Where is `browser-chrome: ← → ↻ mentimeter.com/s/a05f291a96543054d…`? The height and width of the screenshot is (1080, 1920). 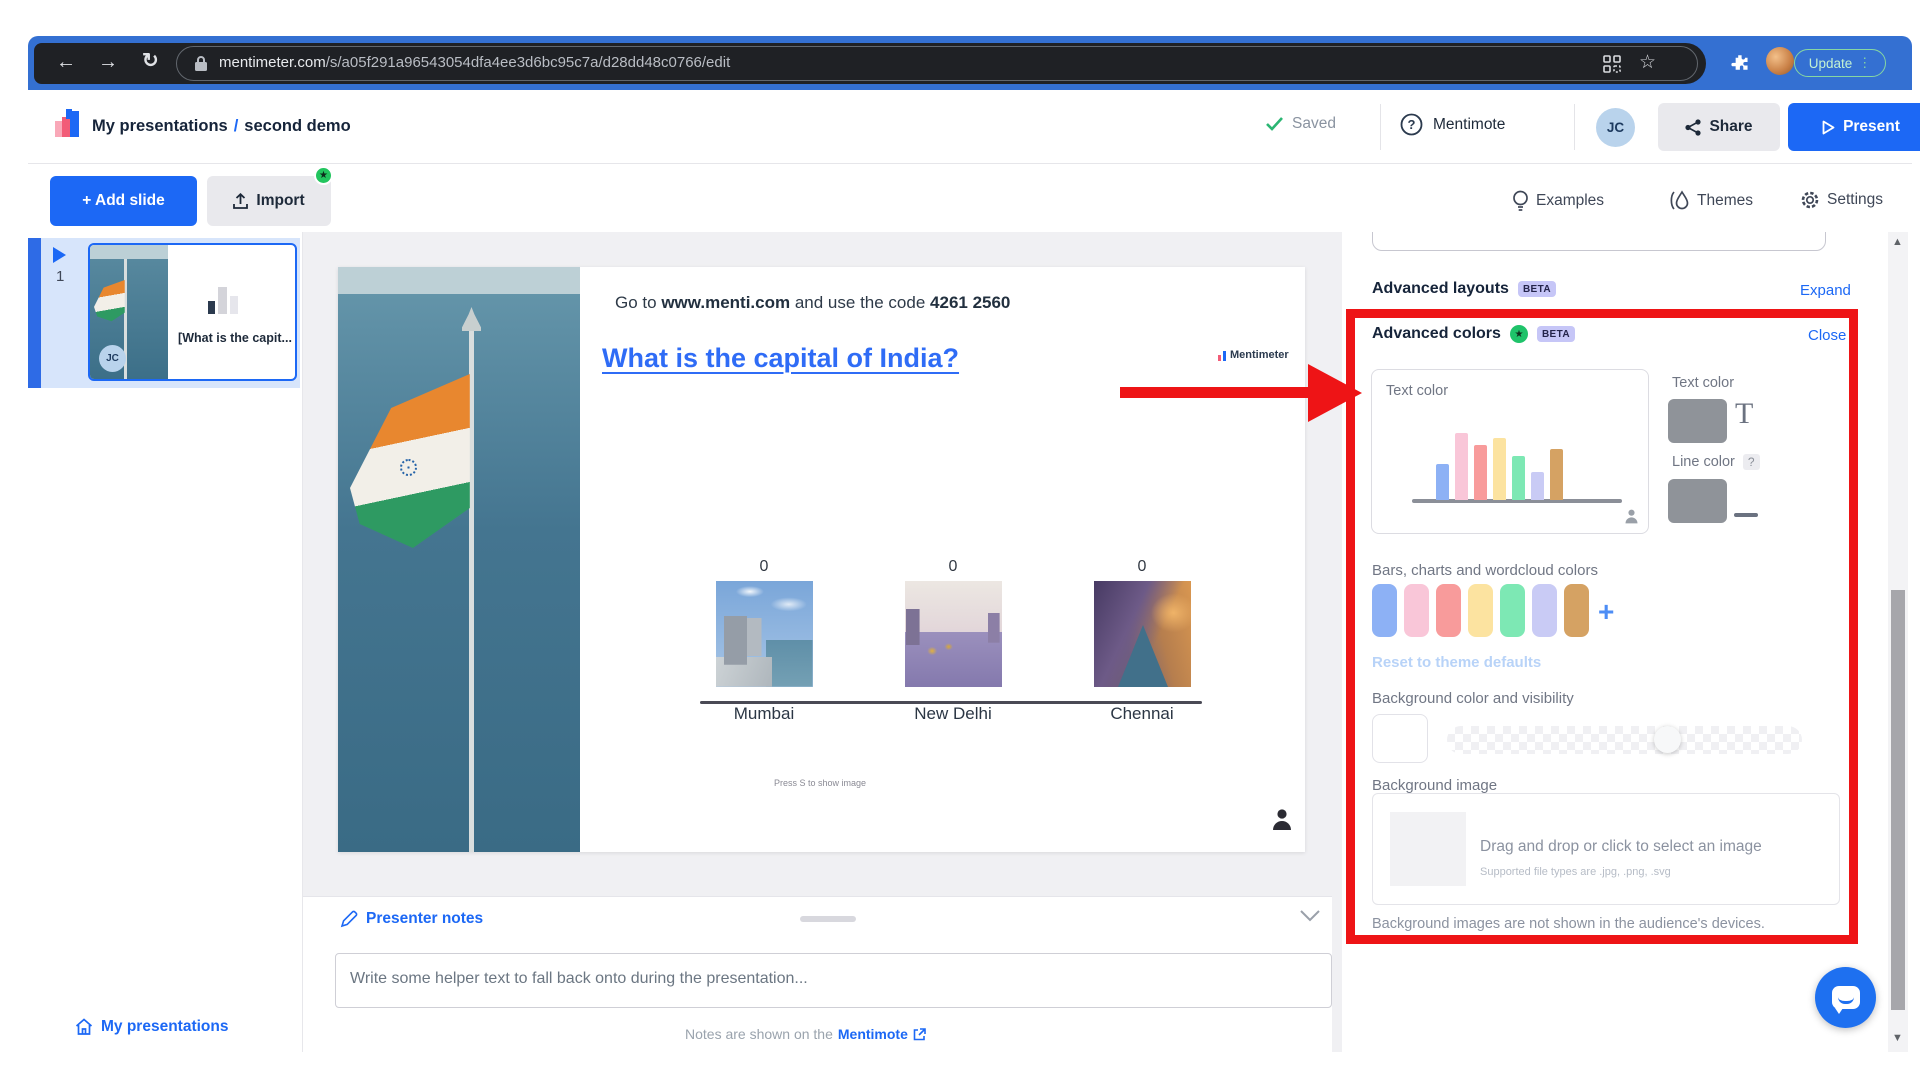 browser-chrome: ← → ↻ mentimeter.com/s/a05f291a96543054d… is located at coordinates (970, 63).